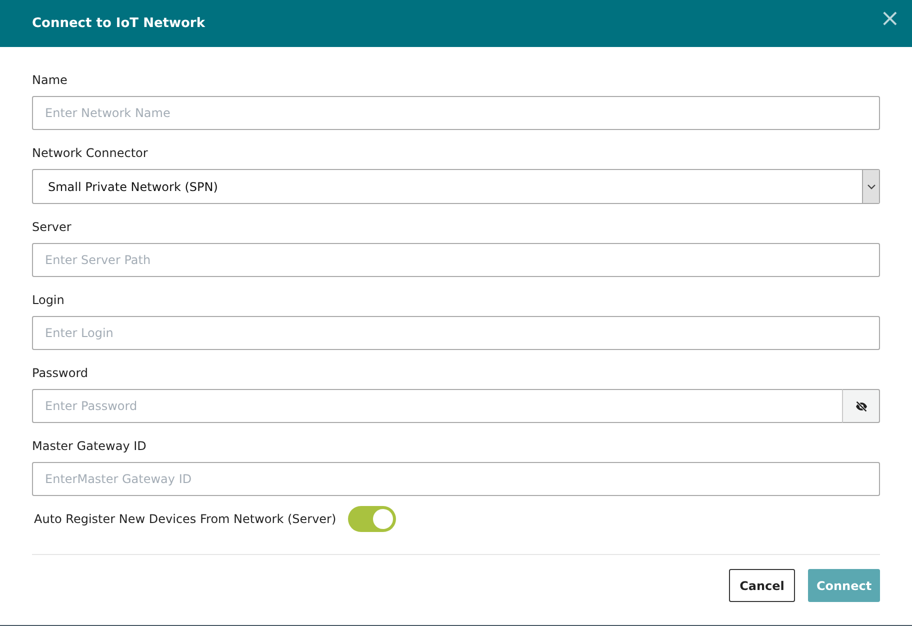 This screenshot has height=626, width=912. I want to click on field-label: Password, so click(61, 373).